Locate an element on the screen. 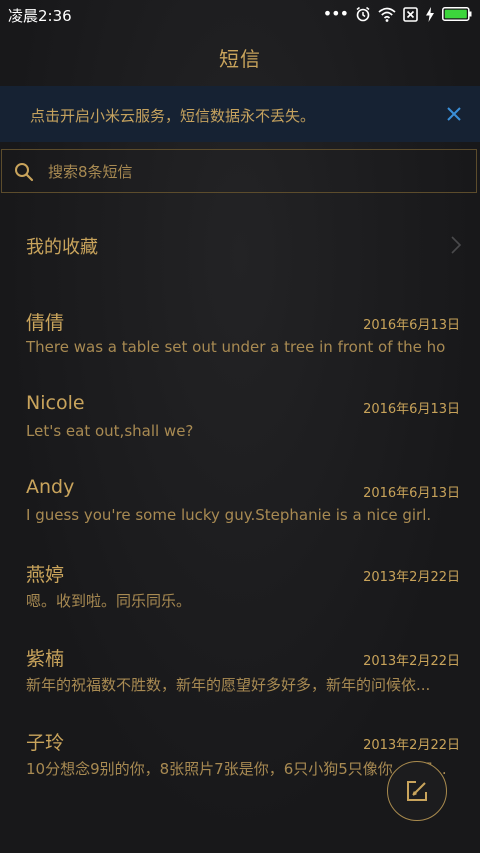 The height and width of the screenshot is (853, 480). favorites-label: 我的收藏 is located at coordinates (62, 247).